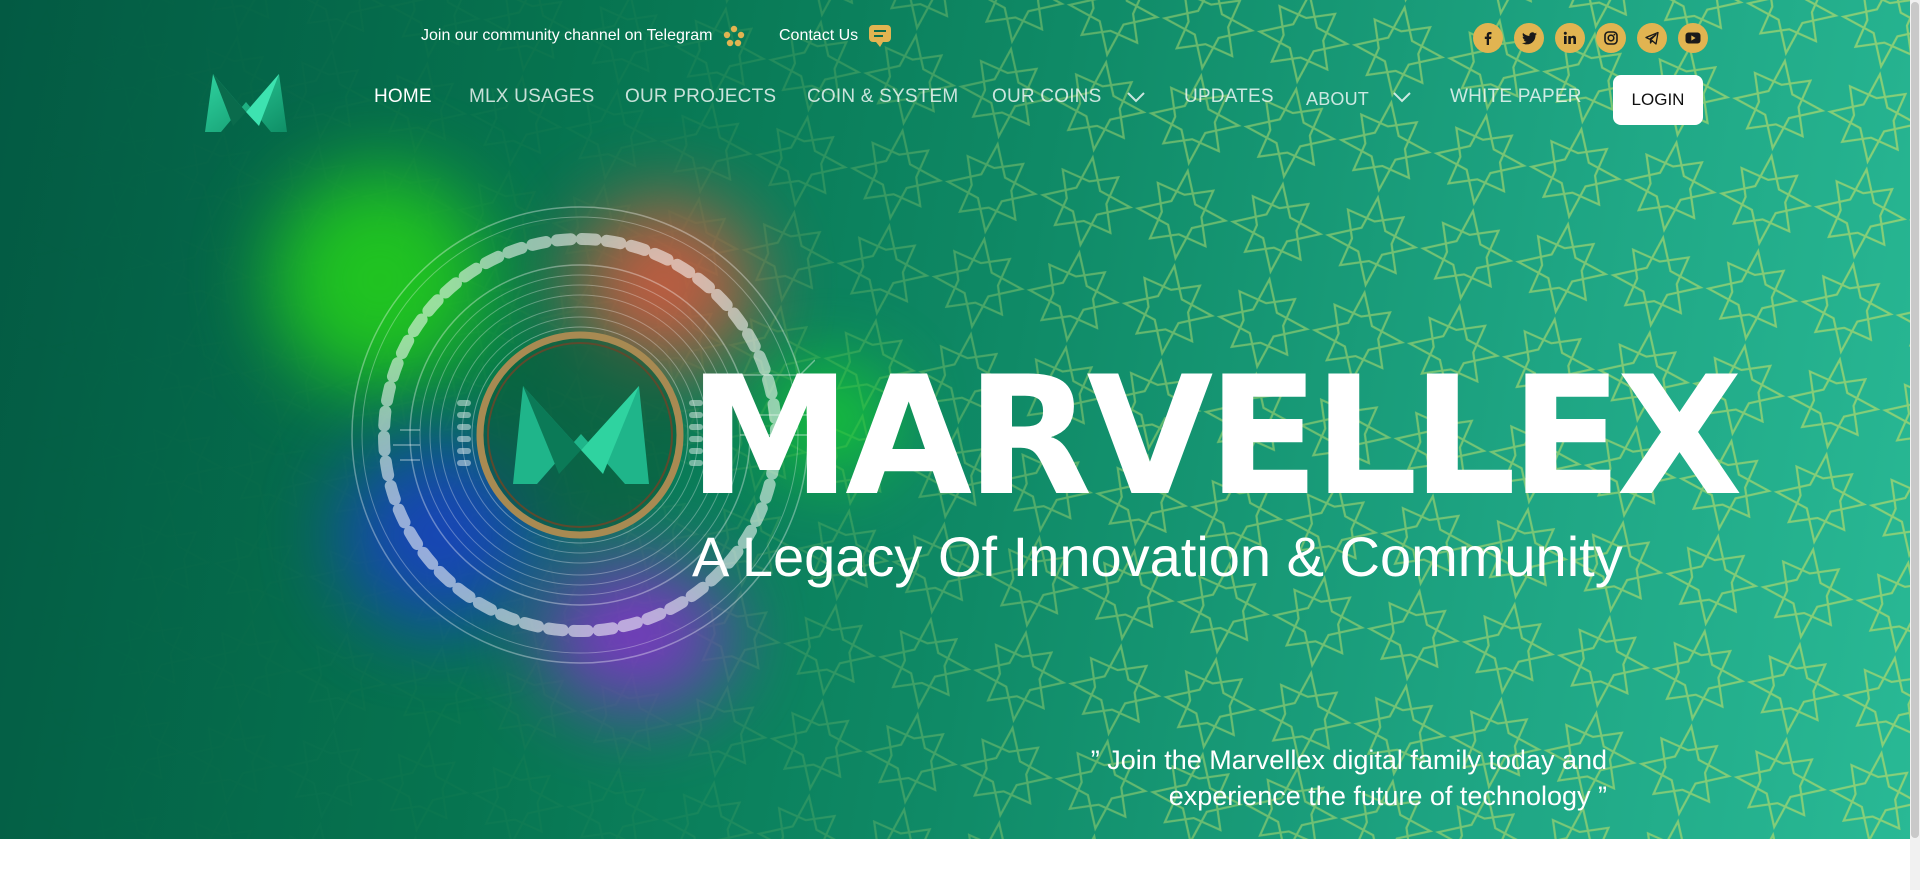 The width and height of the screenshot is (1920, 890). I want to click on nav-item-our-projects: OUR PROJECTS, so click(700, 97).